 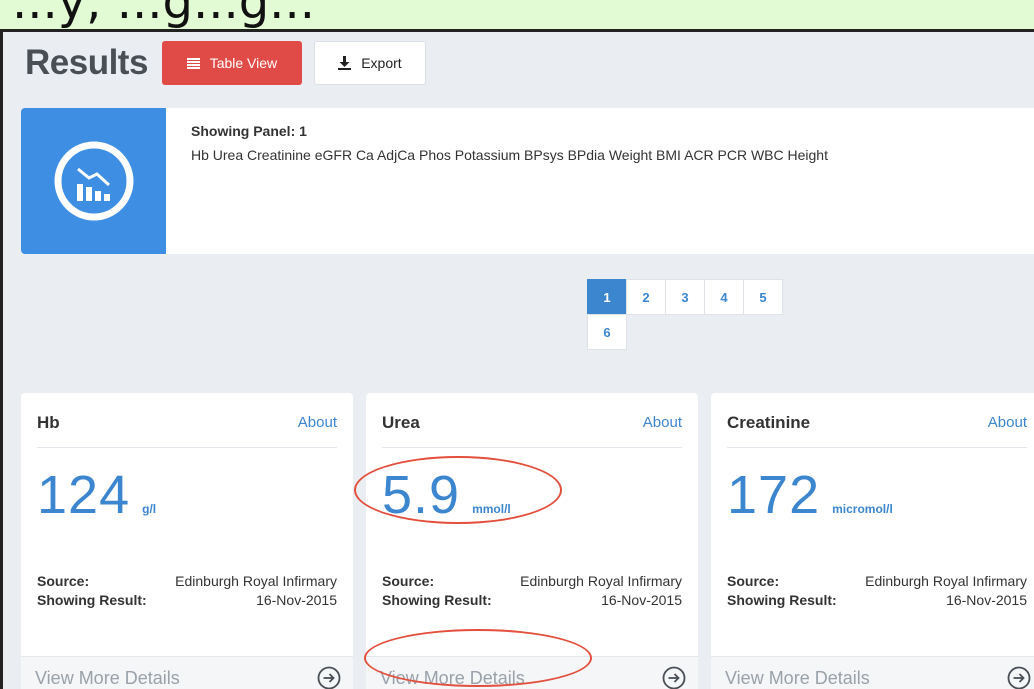 What do you see at coordinates (458, 490) in the screenshot?
I see `annotation-ellipse-value` at bounding box center [458, 490].